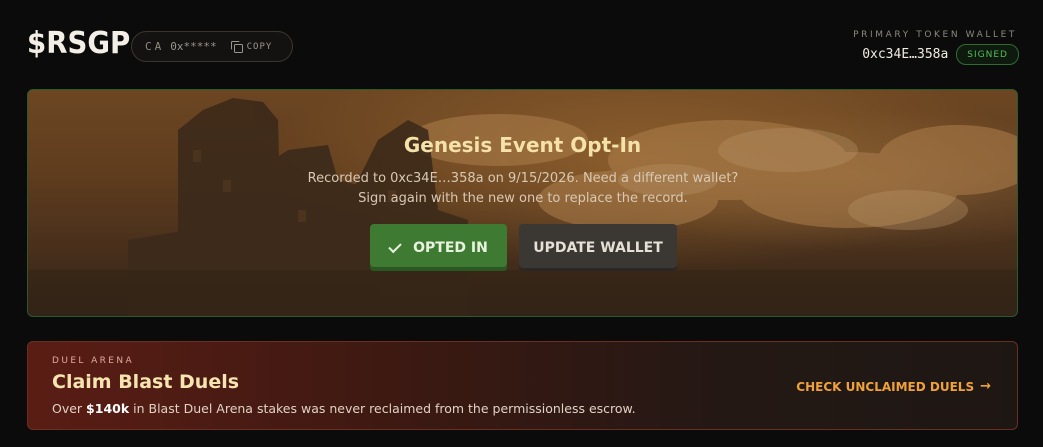 The image size is (1043, 447). I want to click on brand-logo: $RSGP, so click(79, 43).